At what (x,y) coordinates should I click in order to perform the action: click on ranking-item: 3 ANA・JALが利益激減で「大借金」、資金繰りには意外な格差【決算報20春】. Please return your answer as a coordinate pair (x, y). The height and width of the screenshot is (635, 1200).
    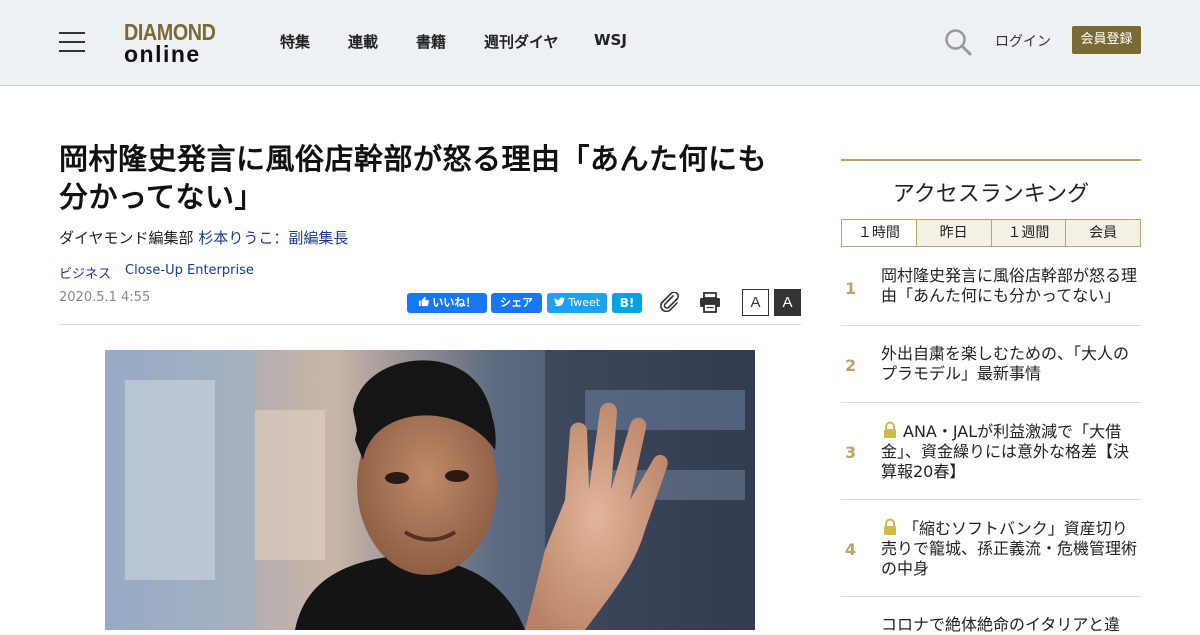
    Looking at the image, I should click on (991, 451).